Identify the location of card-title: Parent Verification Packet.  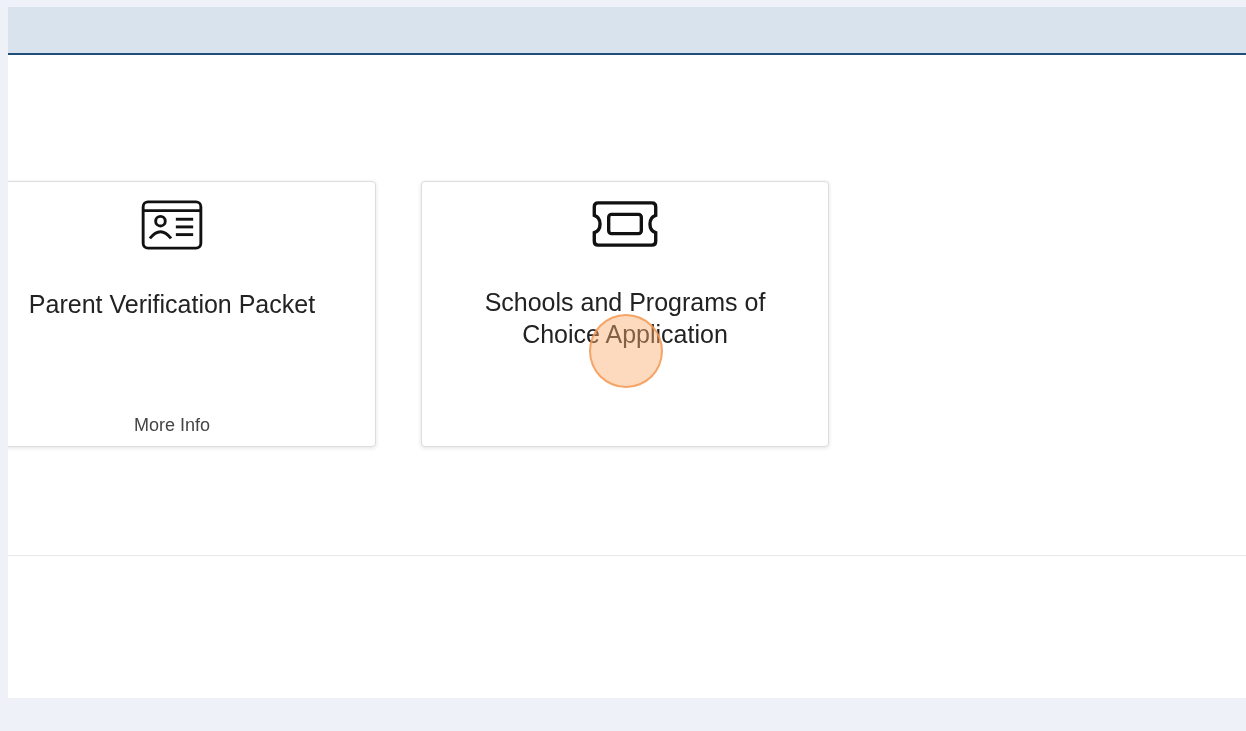
(172, 304).